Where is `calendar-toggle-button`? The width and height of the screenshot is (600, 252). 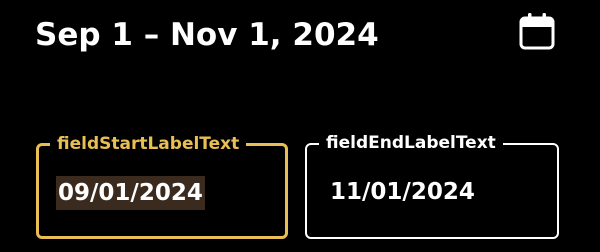 calendar-toggle-button is located at coordinates (537, 33).